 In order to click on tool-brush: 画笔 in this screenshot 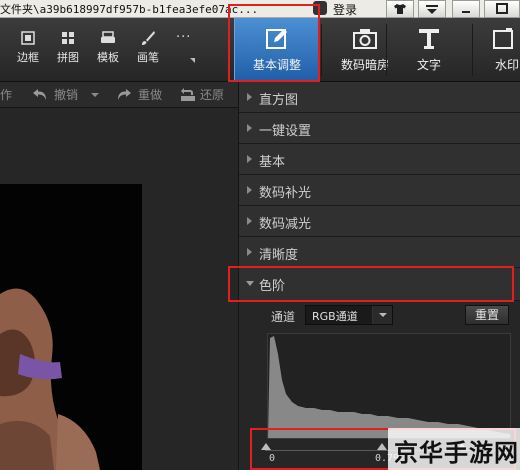, I will do `click(148, 47)`.